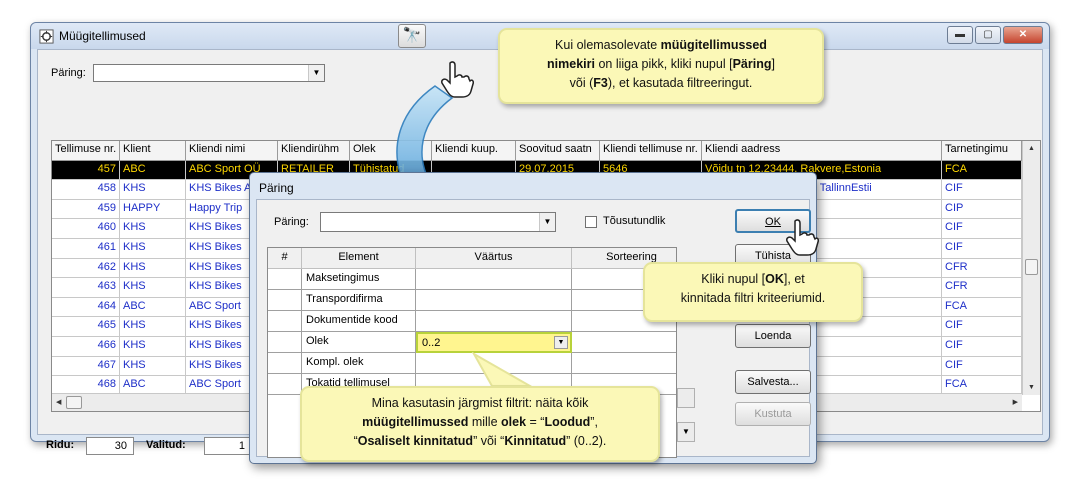  I want to click on scroll-right-icon: ▶, so click(1015, 402).